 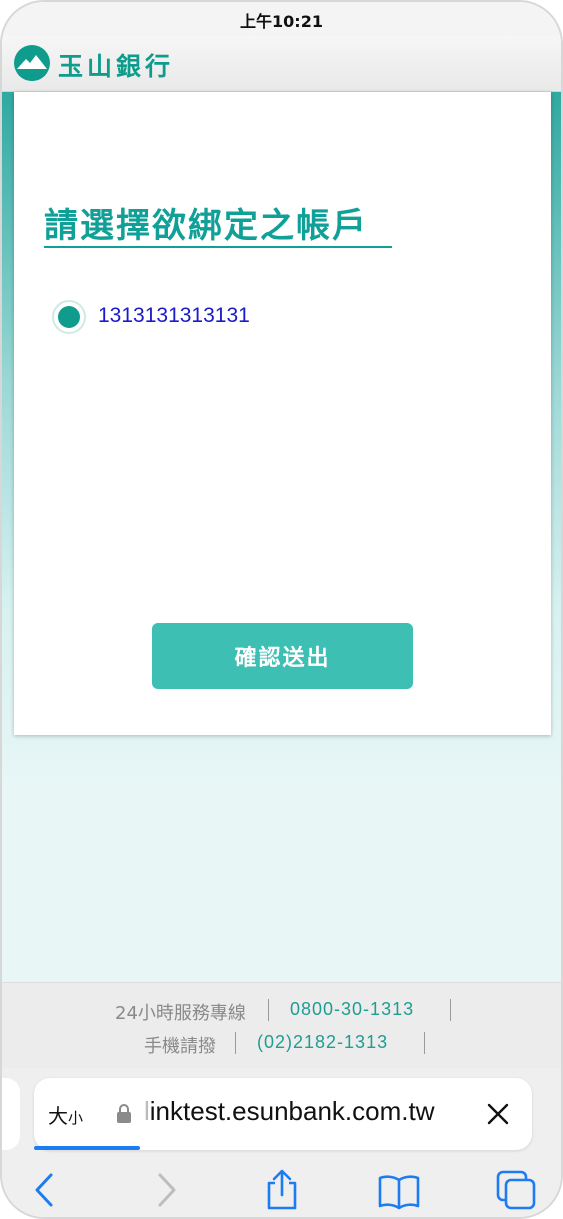 What do you see at coordinates (322, 1042) in the screenshot?
I see `mobile-number-link: (02)2182-1313` at bounding box center [322, 1042].